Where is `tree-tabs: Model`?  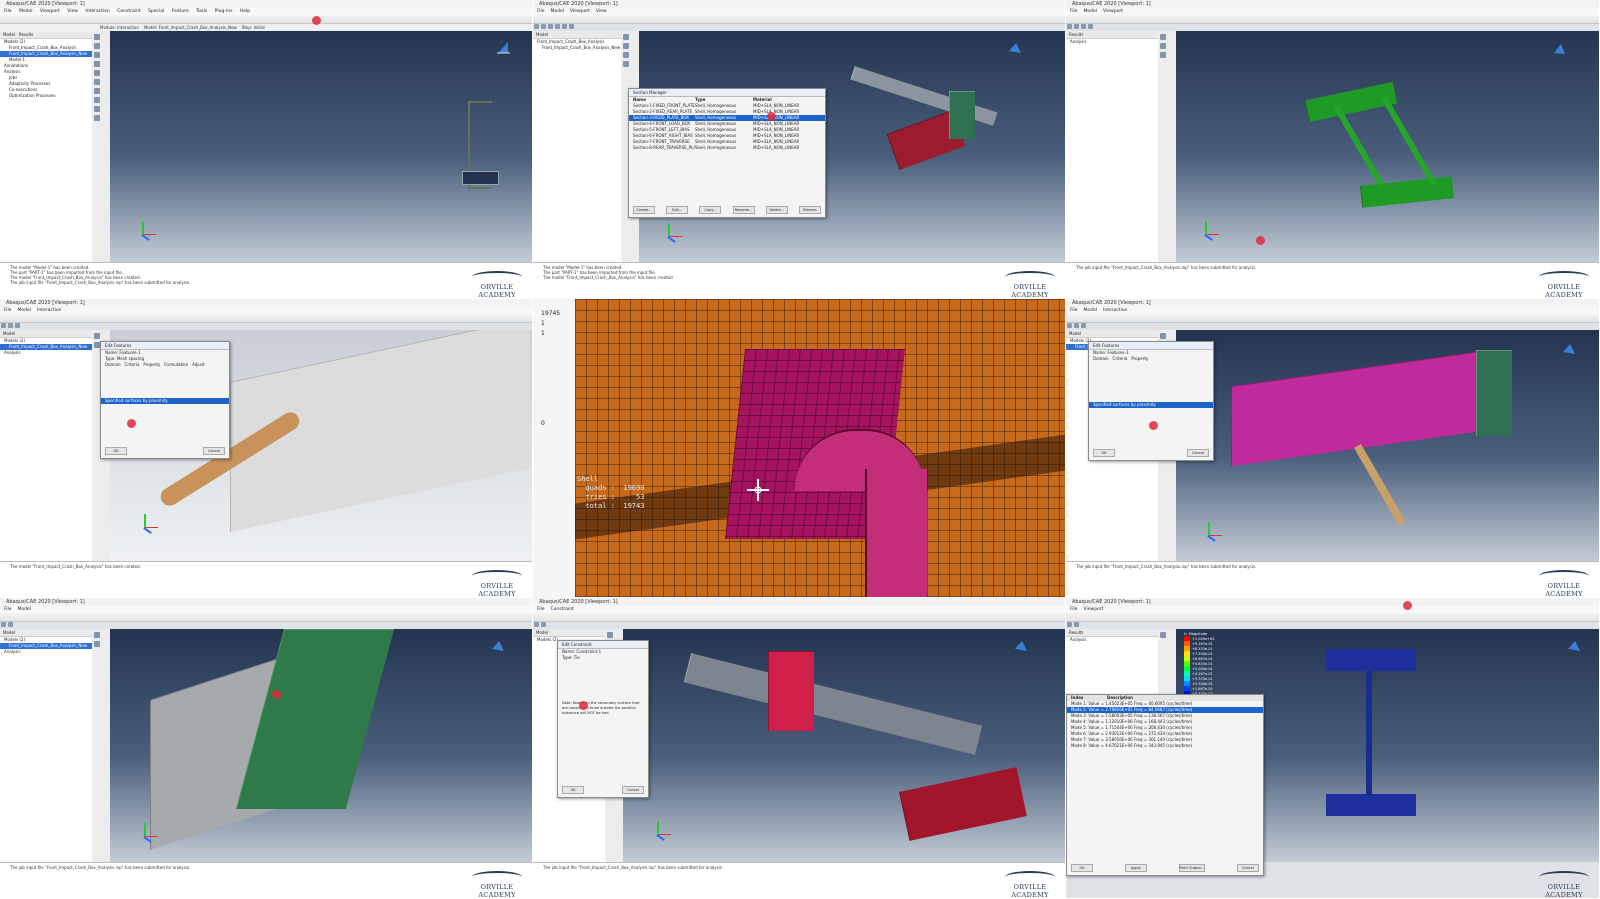 tree-tabs: Model is located at coordinates (569, 633).